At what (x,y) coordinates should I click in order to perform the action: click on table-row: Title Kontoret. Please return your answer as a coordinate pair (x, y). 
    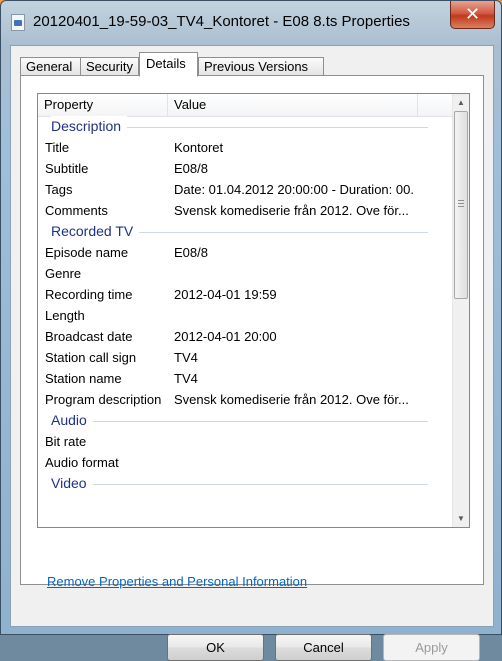
    Looking at the image, I should click on (245, 147).